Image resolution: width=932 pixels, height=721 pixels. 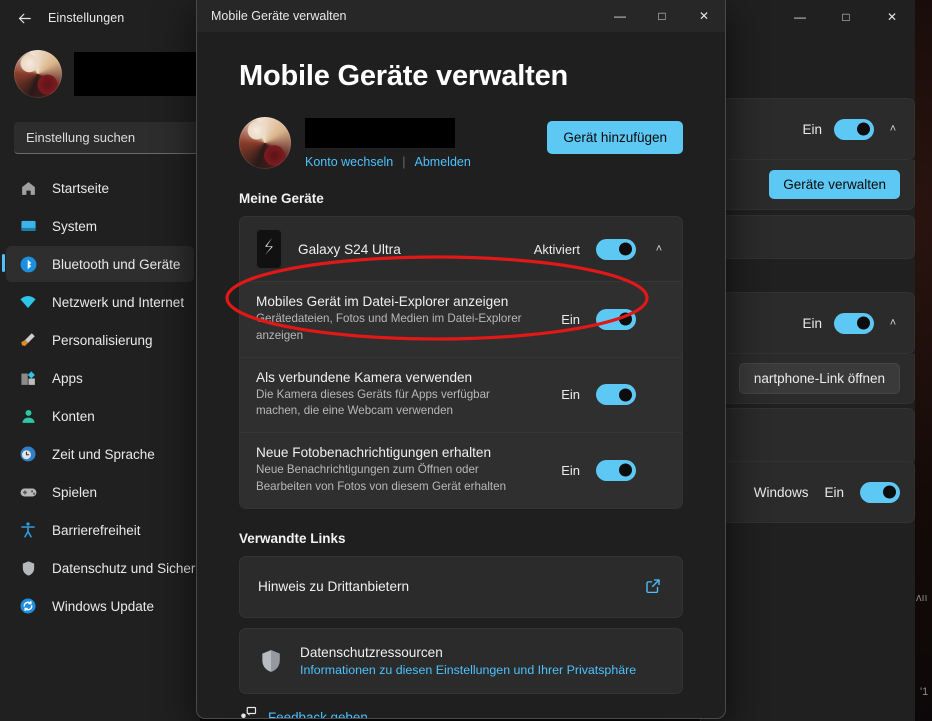 I want to click on search-input-value: Einstellung suchen, so click(x=81, y=137).